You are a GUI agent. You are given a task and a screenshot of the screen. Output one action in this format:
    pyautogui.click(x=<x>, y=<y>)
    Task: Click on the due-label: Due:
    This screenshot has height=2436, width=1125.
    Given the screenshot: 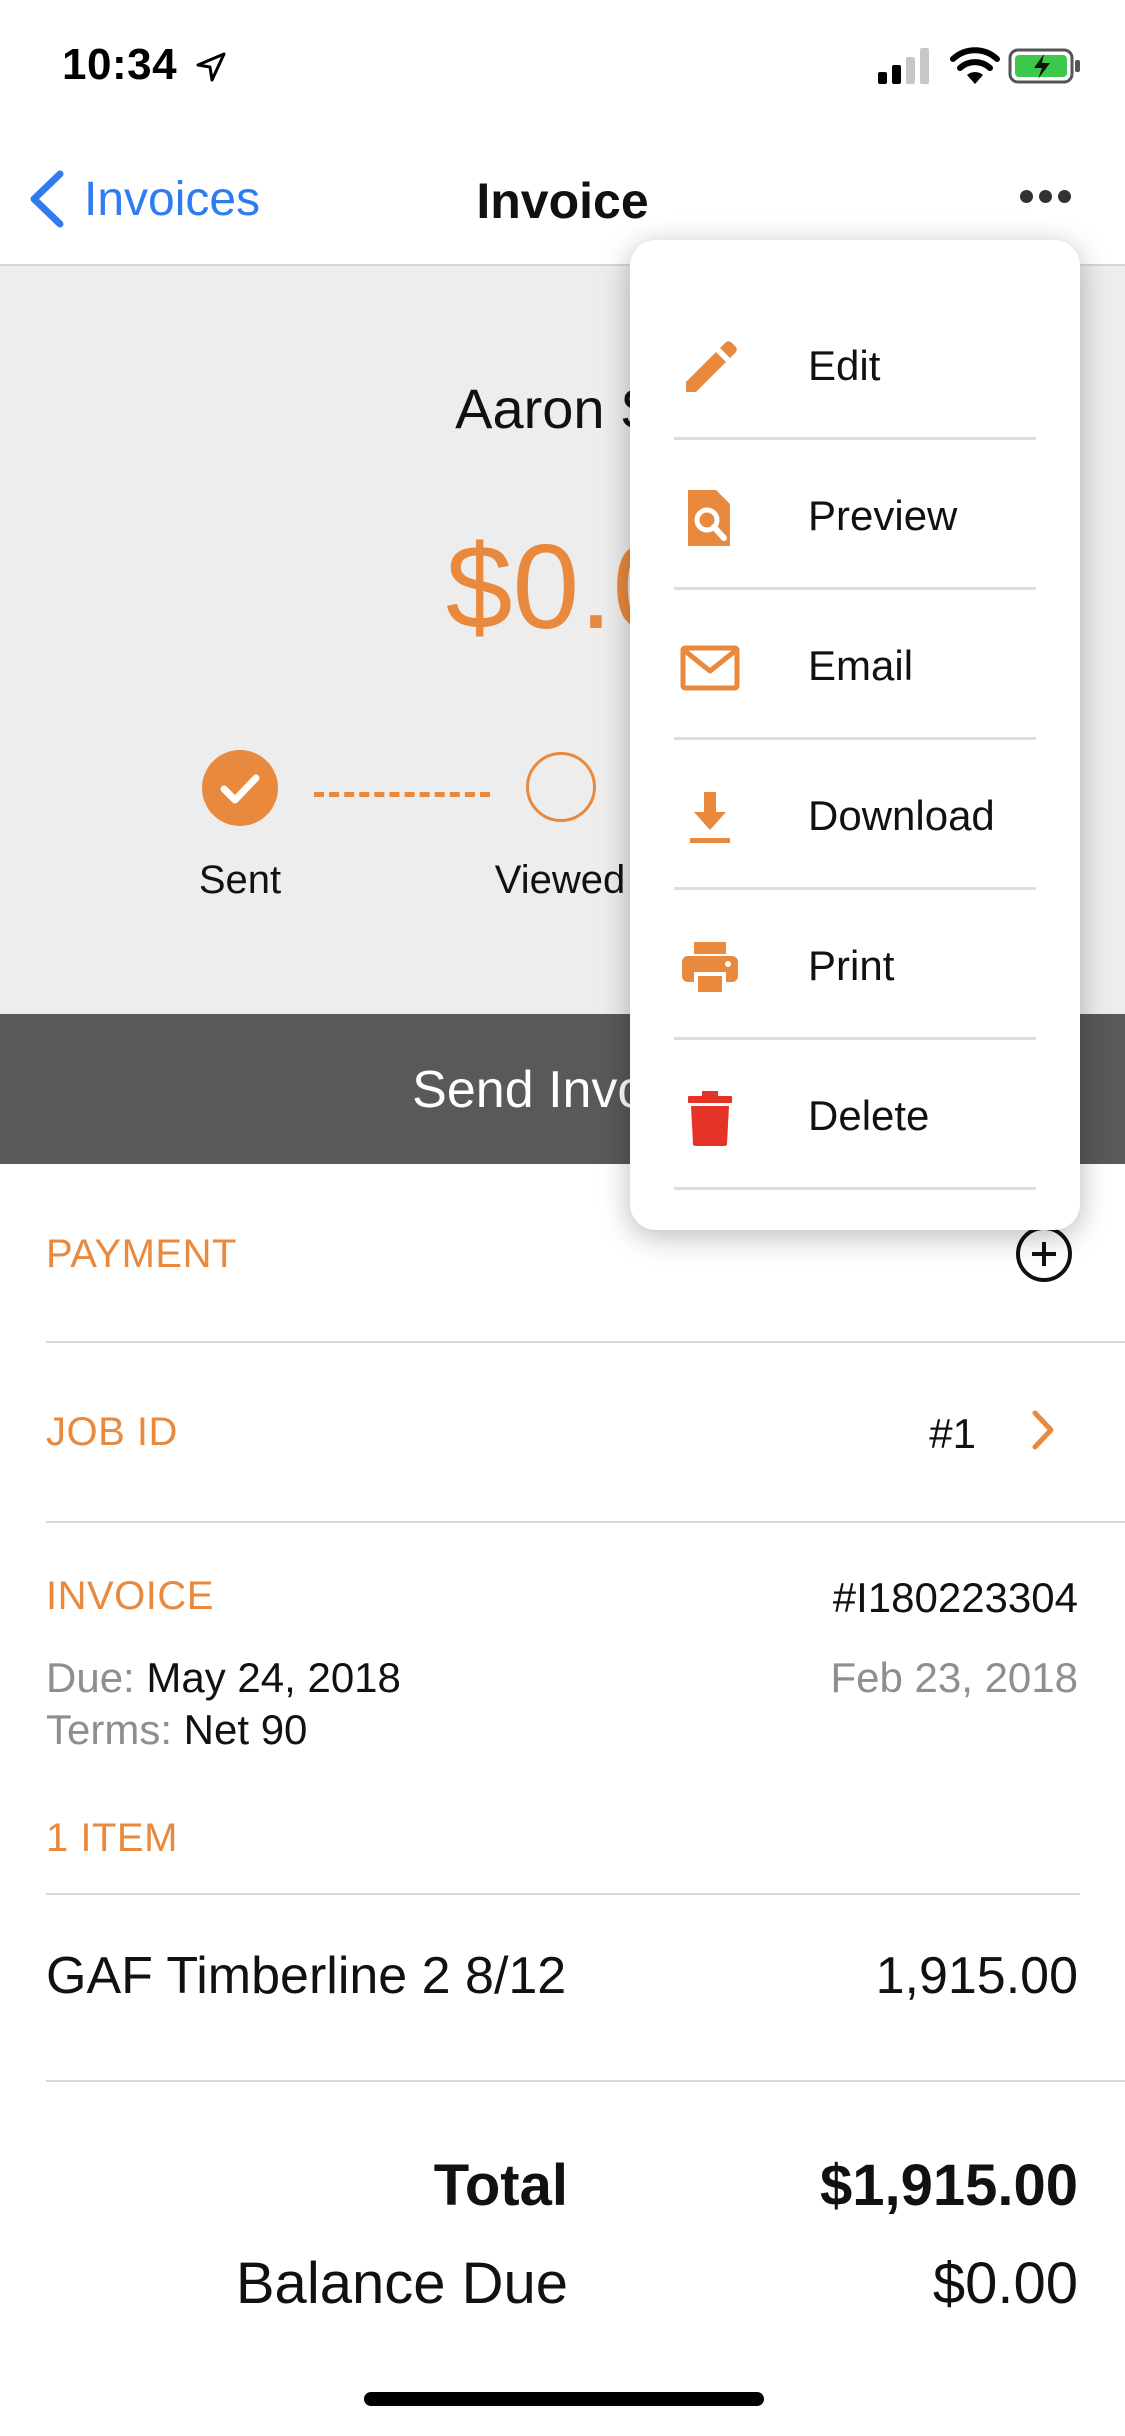 What is the action you would take?
    pyautogui.click(x=90, y=1677)
    